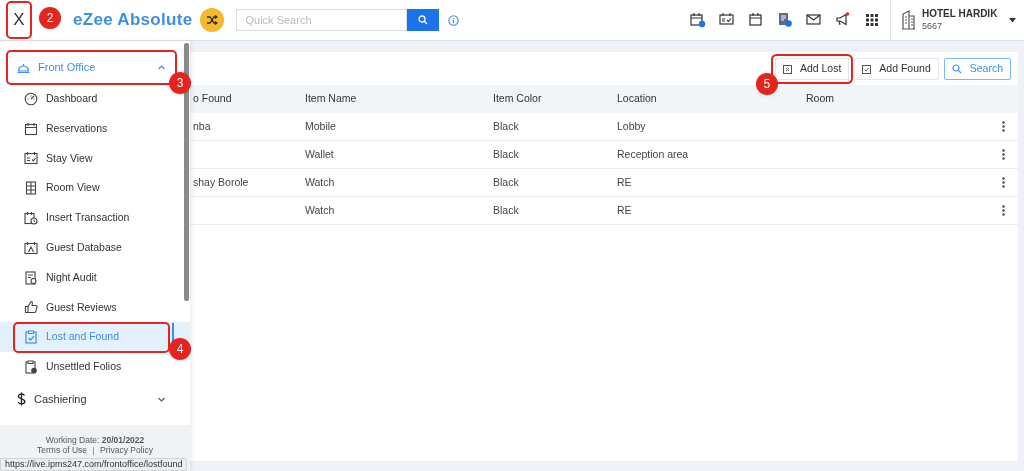 Image resolution: width=1024 pixels, height=471 pixels. I want to click on close-button: X, so click(19, 20).